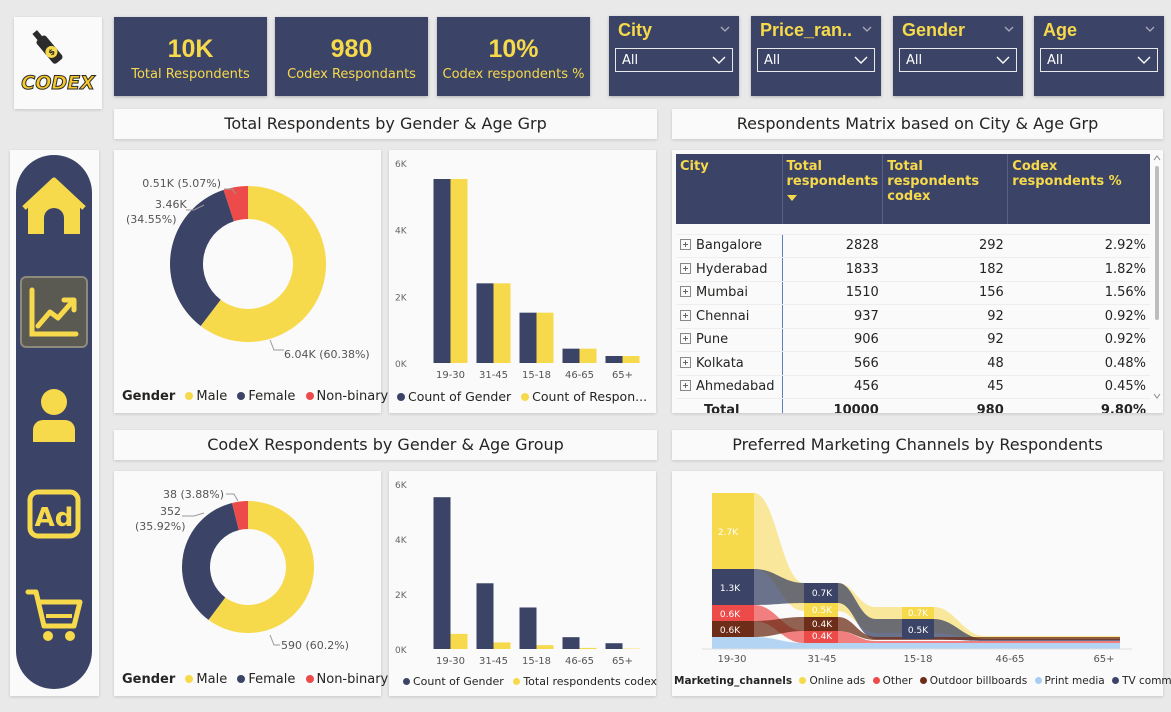 This screenshot has width=1171, height=712. What do you see at coordinates (54, 312) in the screenshot?
I see `nav-trends` at bounding box center [54, 312].